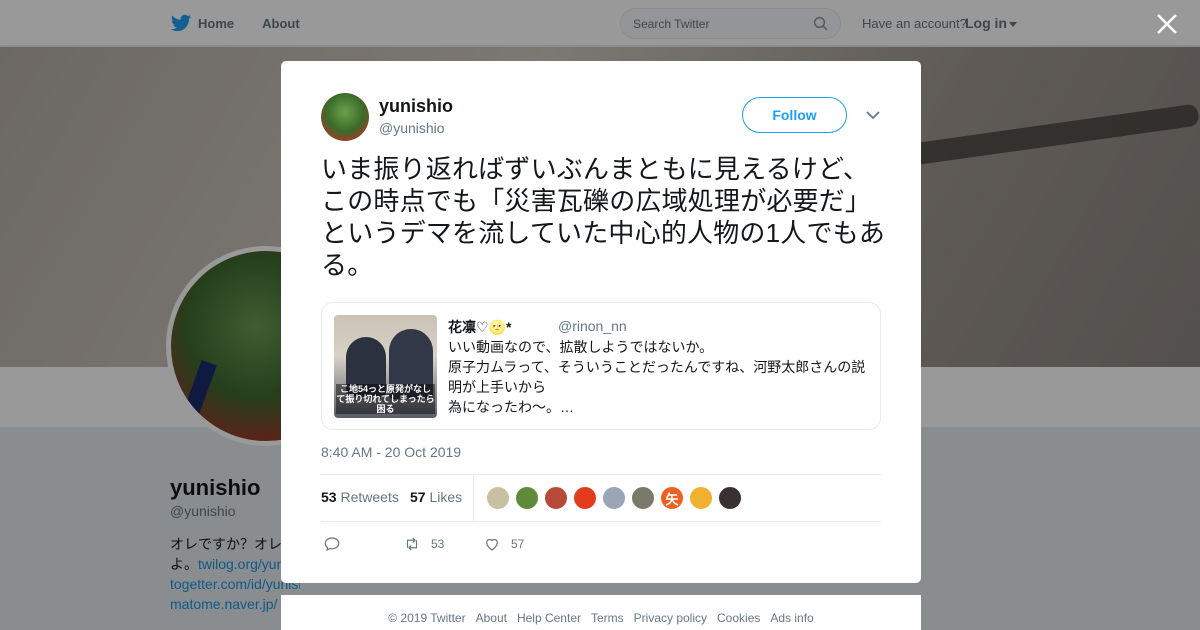 This screenshot has width=1200, height=630. What do you see at coordinates (332, 544) in the screenshot?
I see `reply-icon` at bounding box center [332, 544].